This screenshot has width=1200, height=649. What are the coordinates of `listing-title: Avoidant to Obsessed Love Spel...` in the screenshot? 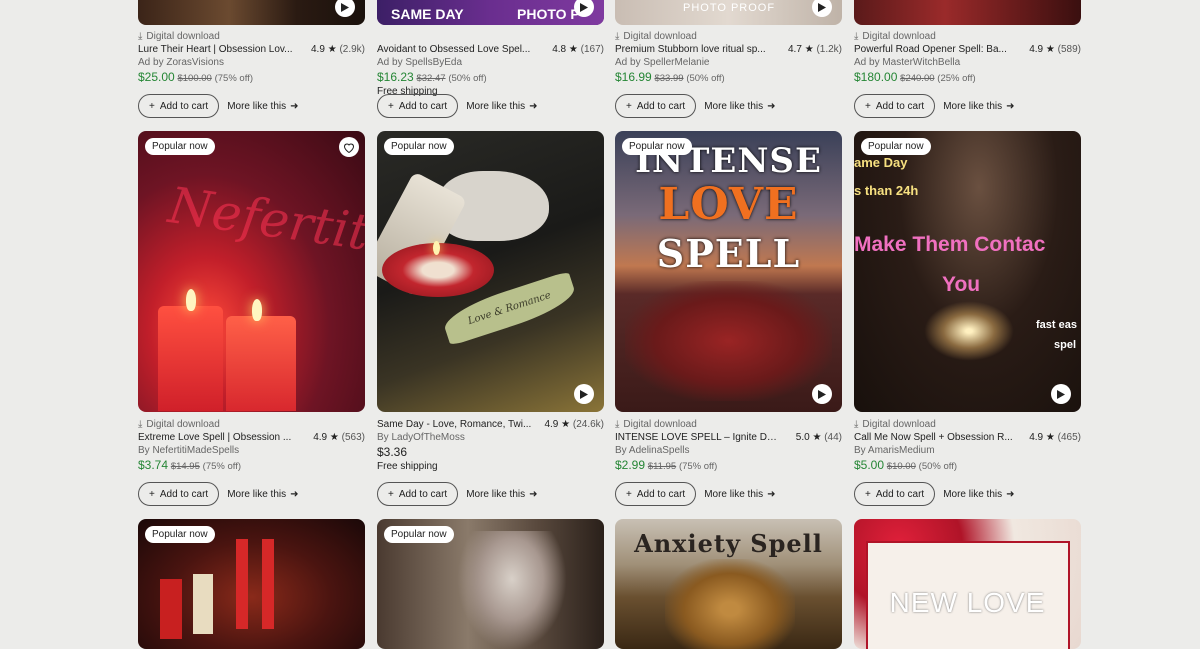 It's located at (453, 49).